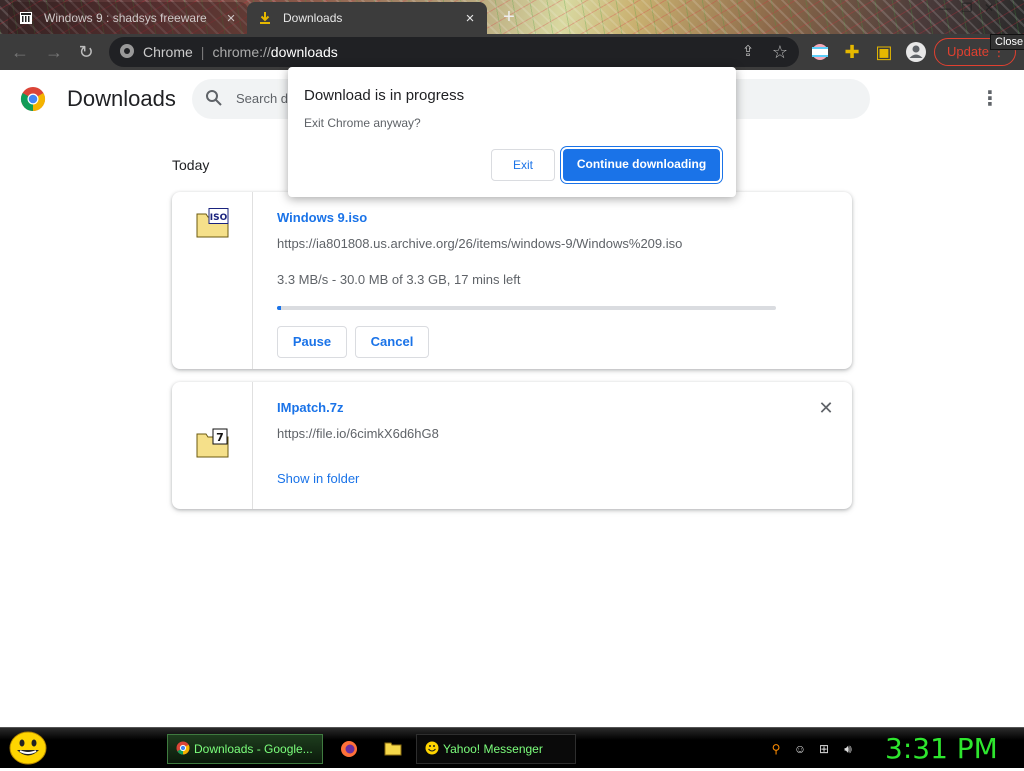 This screenshot has height=771, width=1024. Describe the element at coordinates (941, 748) in the screenshot. I see `taskbar-clock: 3:31 PM` at that location.